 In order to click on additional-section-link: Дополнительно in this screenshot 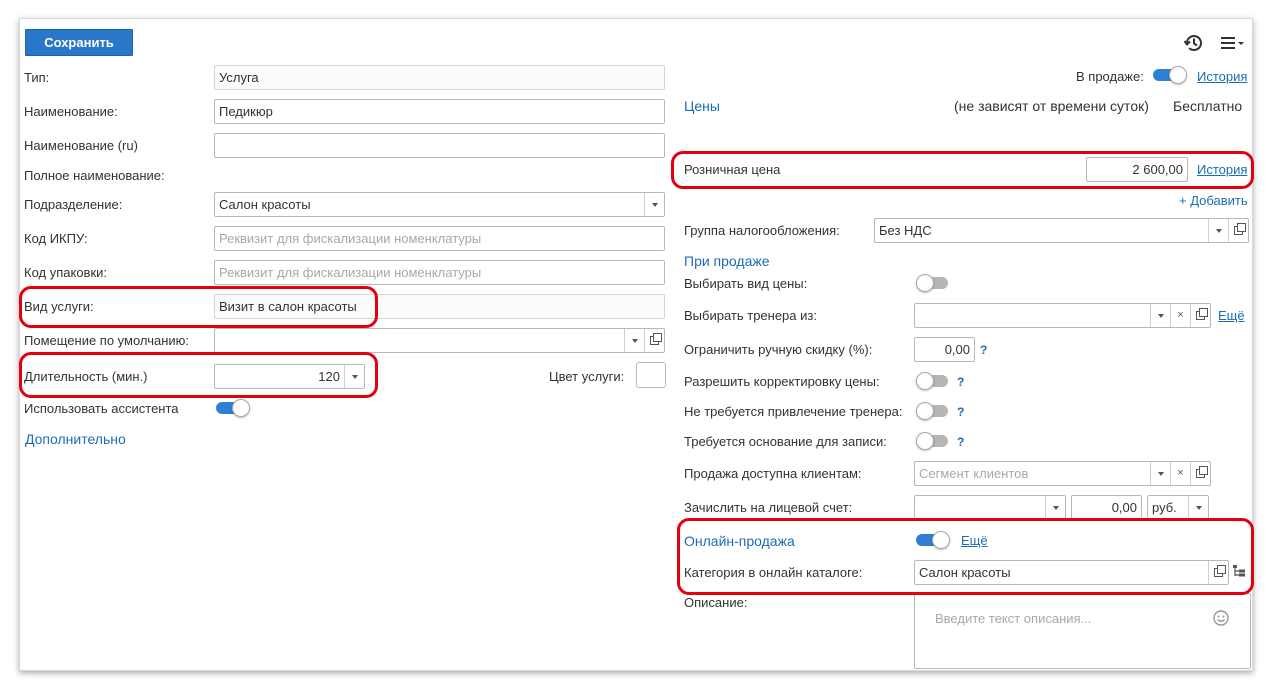, I will do `click(75, 439)`.